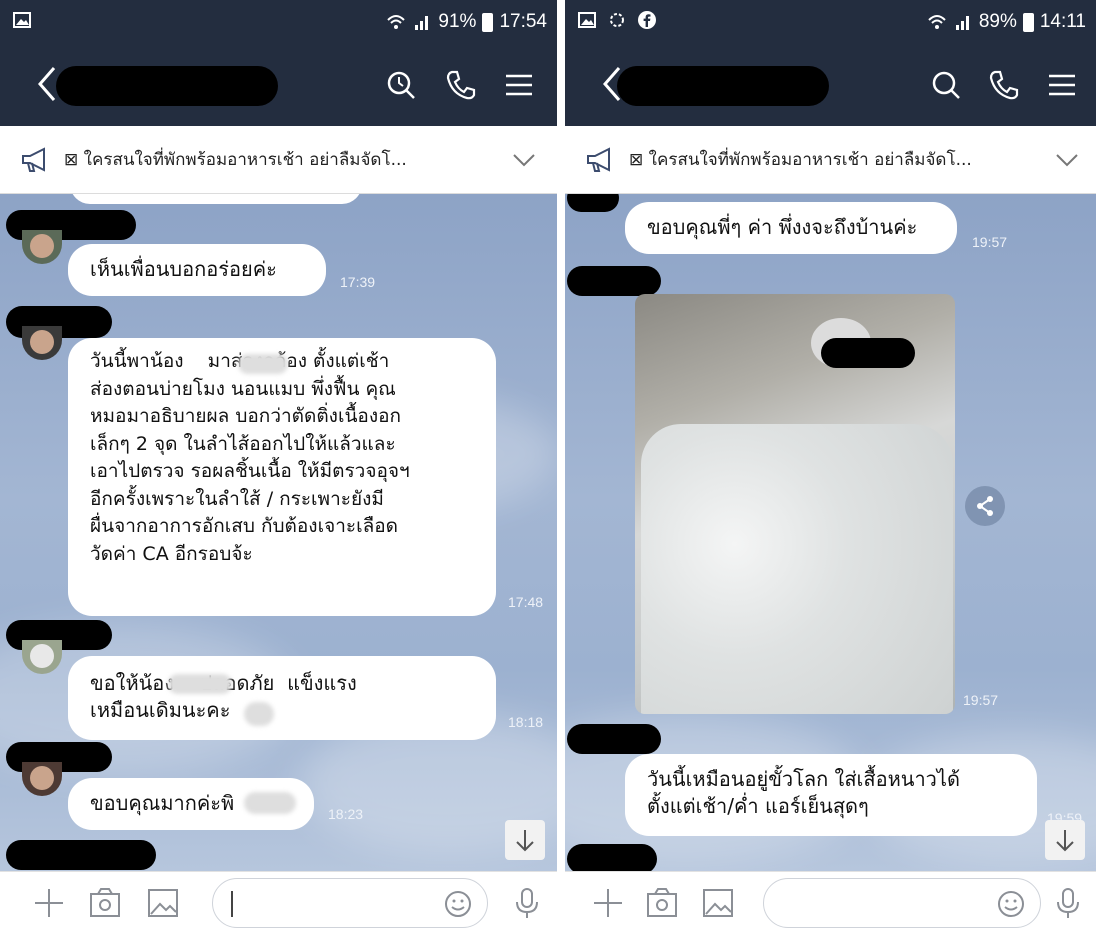 This screenshot has height=931, width=1096. I want to click on message-text: เห็นเพื่อนบอกอร่อยค่ะ, so click(183, 269).